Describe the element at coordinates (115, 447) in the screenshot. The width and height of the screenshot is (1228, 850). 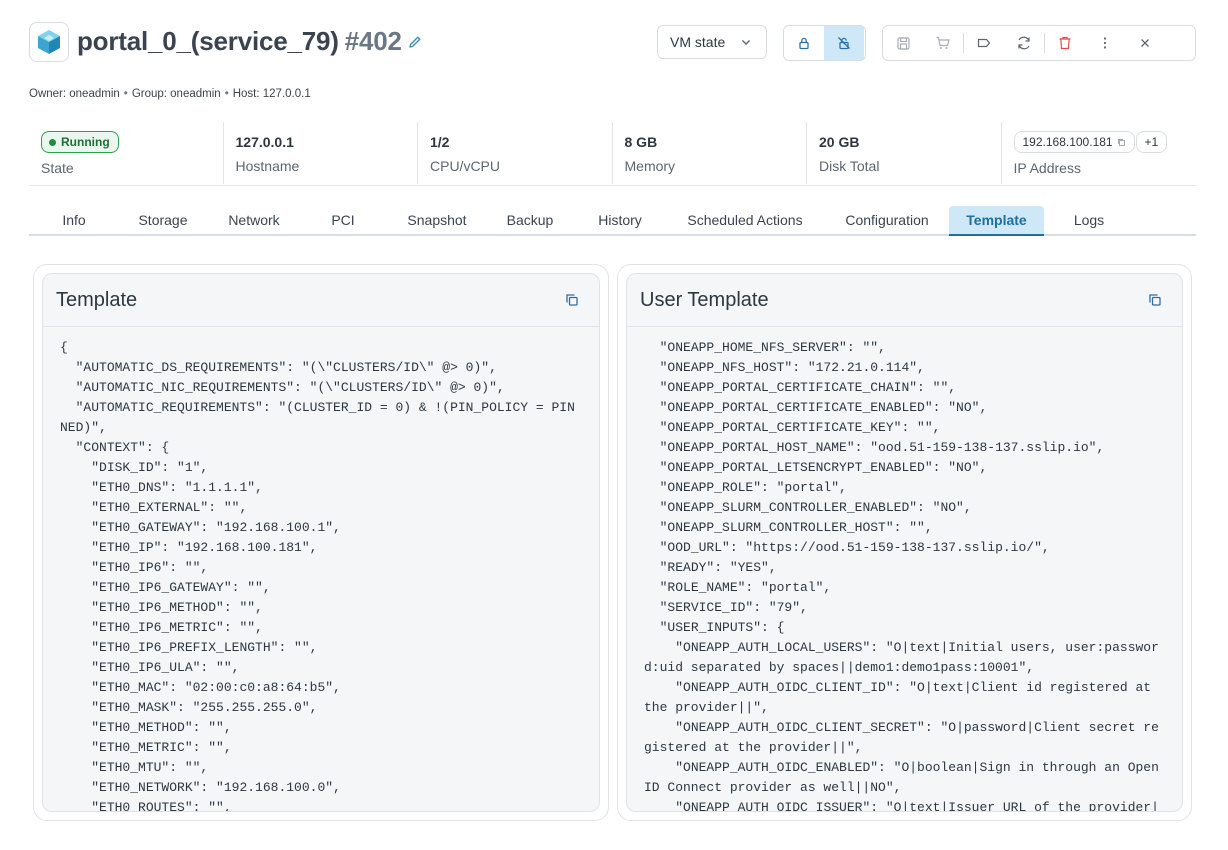
I see `code-line: "CONTEXT": {` at that location.